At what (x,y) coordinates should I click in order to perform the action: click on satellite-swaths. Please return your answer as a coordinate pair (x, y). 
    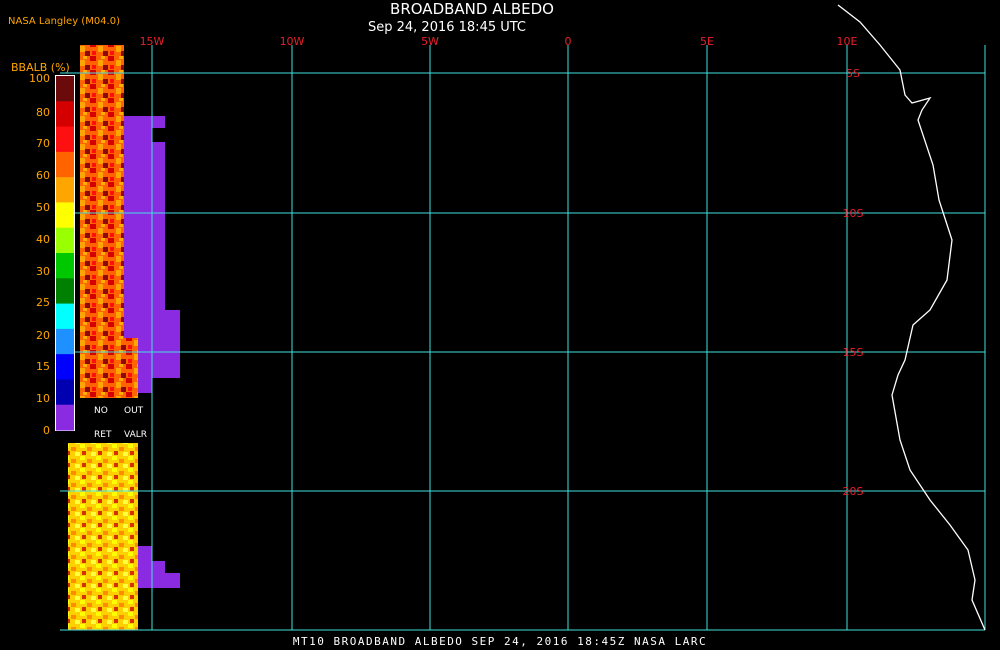
    Looking at the image, I should click on (124, 337).